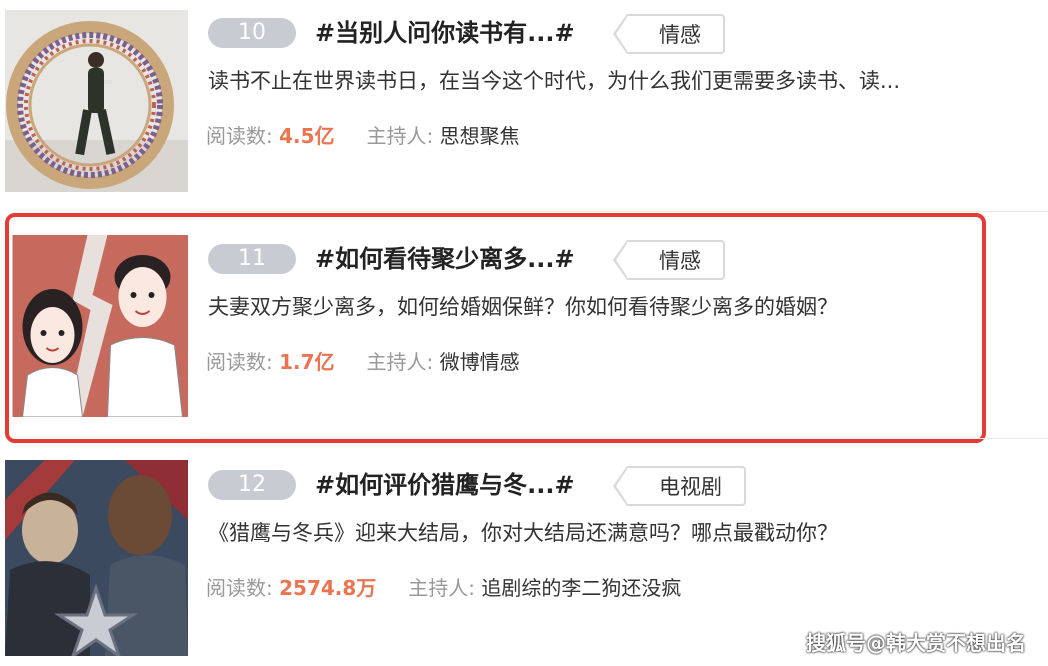 The height and width of the screenshot is (666, 1048). What do you see at coordinates (581, 588) in the screenshot?
I see `host-name: 追剧综的李二狗还没疯` at bounding box center [581, 588].